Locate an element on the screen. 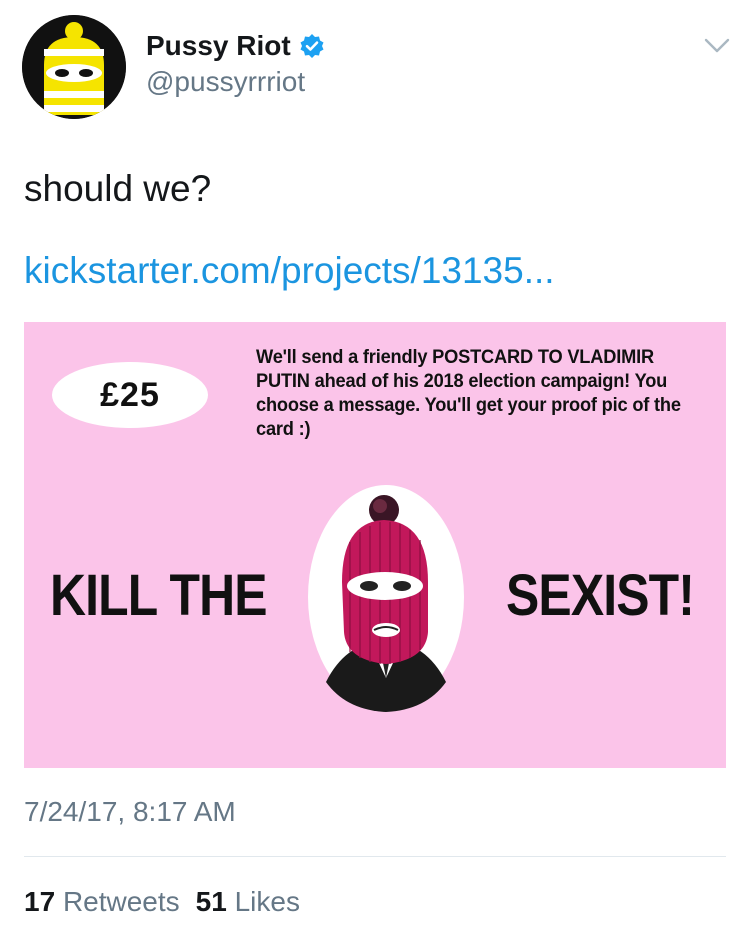  engagement-stats: 17 Retweets 51 Likes is located at coordinates (162, 902).